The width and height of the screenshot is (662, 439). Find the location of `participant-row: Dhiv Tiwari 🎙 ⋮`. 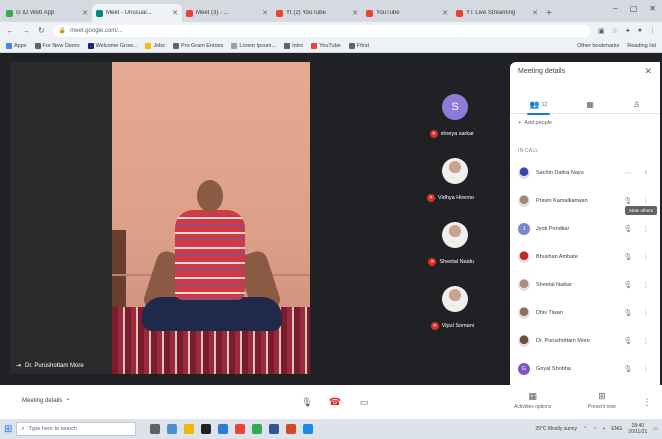

participant-row: Dhiv Tiwari 🎙 ⋮ is located at coordinates (585, 313).